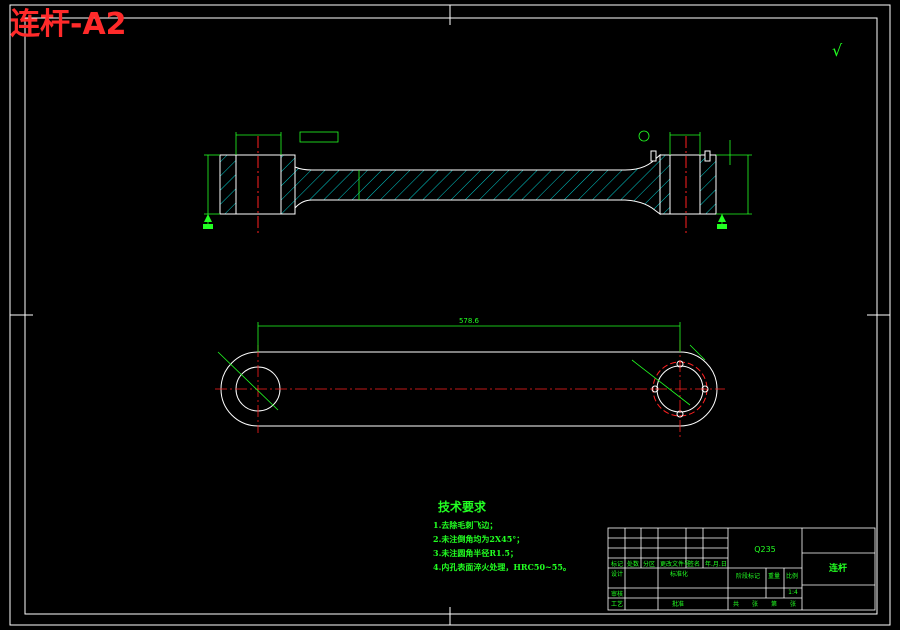 This screenshot has width=900, height=630. I want to click on tb-label-11: 审核, so click(617, 594).